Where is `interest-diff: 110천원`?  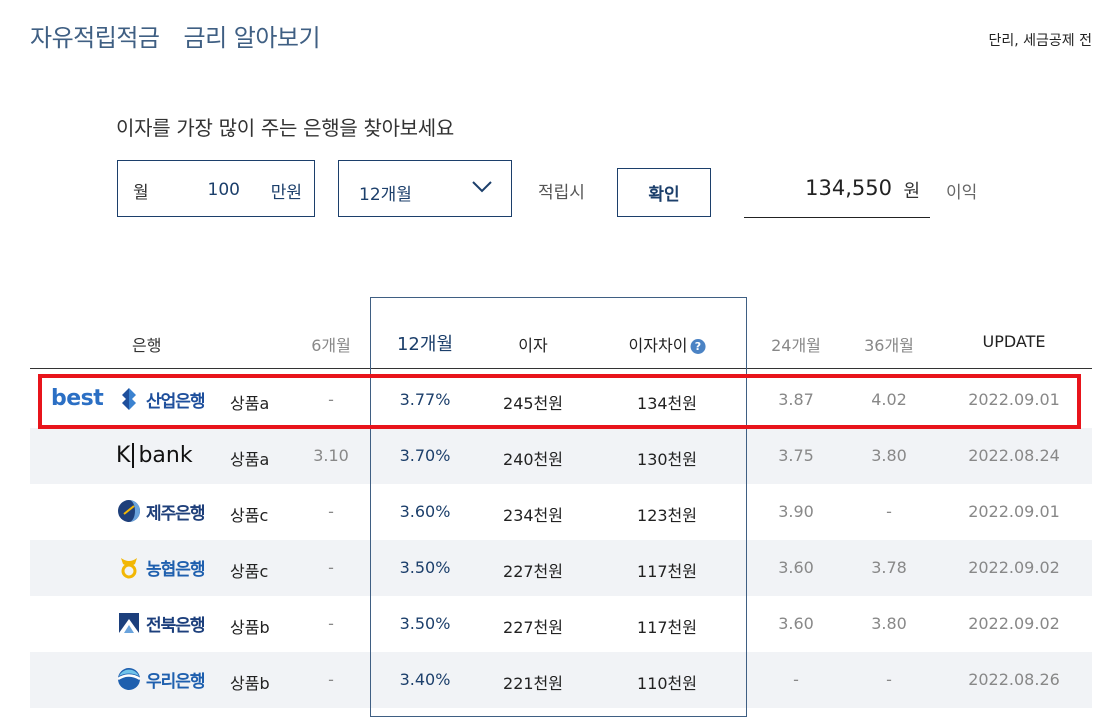 interest-diff: 110천원 is located at coordinates (667, 683).